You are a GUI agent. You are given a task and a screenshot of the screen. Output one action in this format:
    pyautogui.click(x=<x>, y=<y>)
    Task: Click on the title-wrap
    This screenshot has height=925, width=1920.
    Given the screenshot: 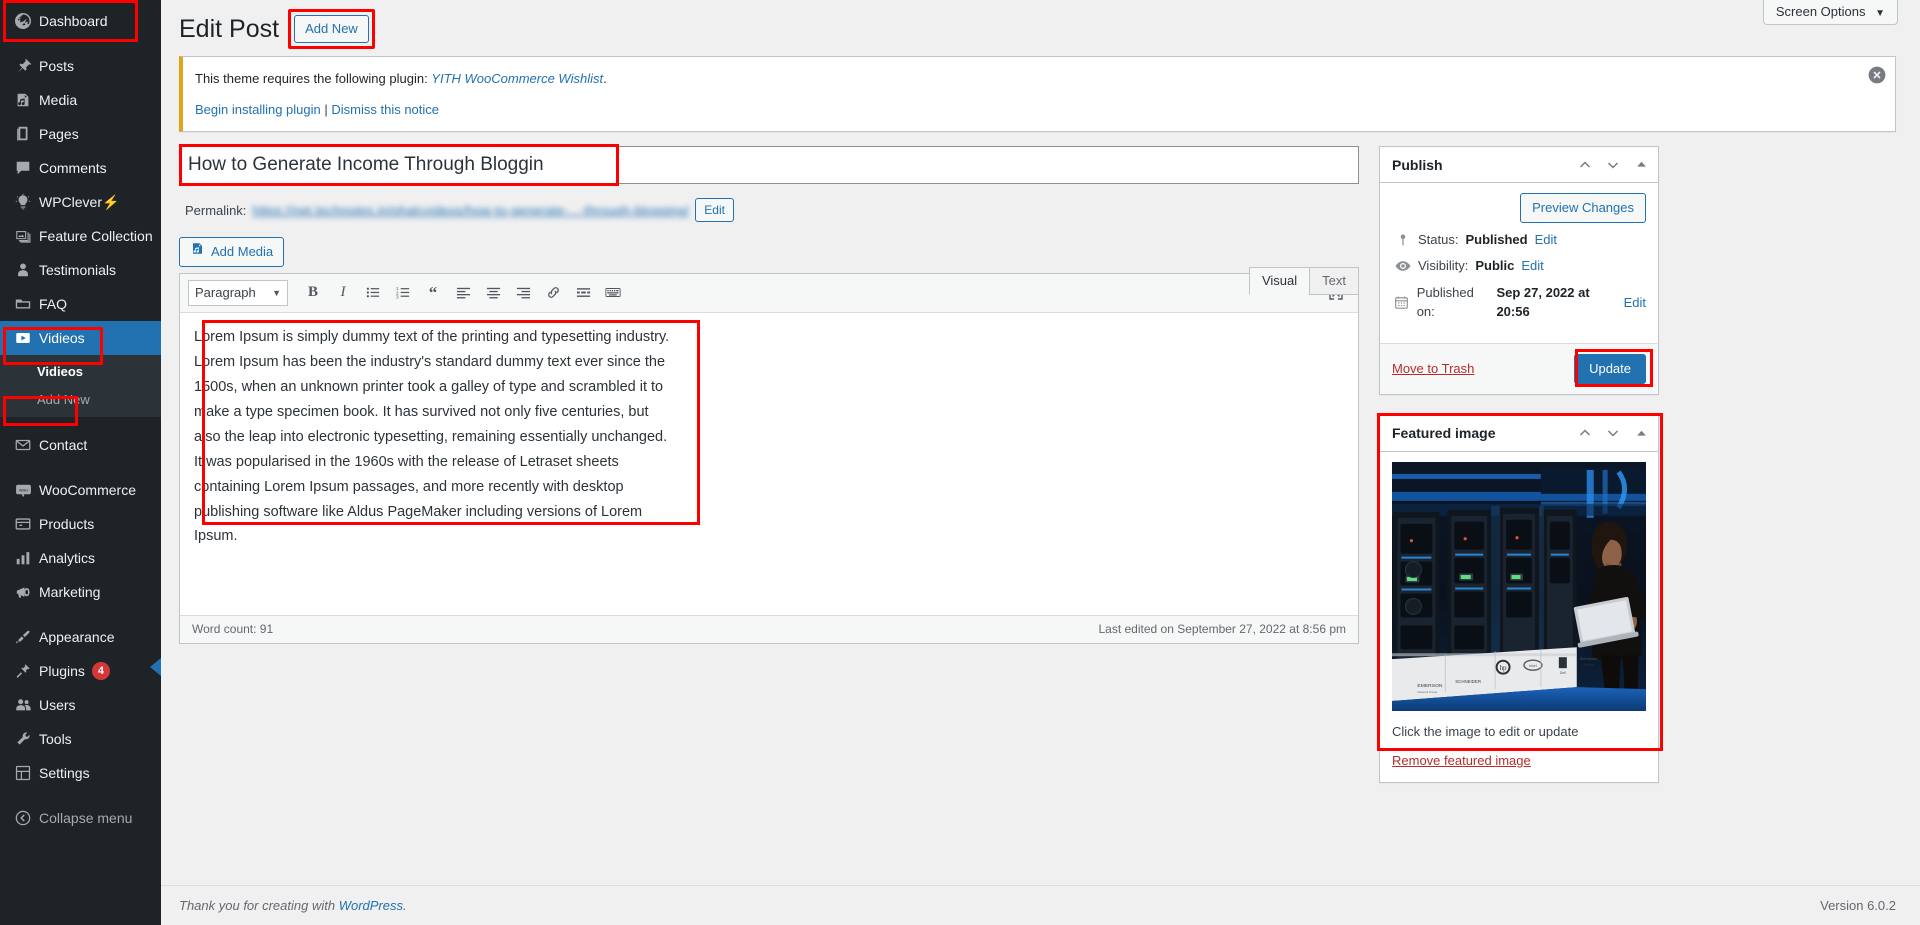 What is the action you would take?
    pyautogui.click(x=769, y=165)
    